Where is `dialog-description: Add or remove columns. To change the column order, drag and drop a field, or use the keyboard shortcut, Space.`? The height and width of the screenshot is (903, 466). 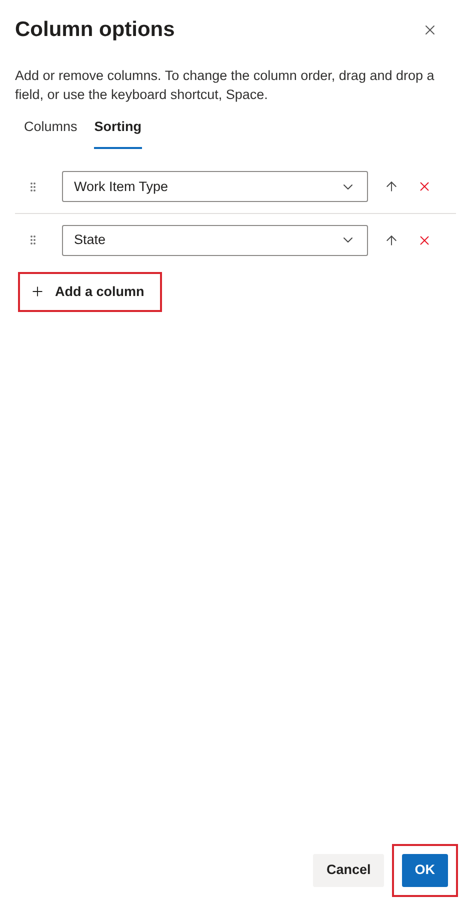
dialog-description: Add or remove columns. To change the column order, drag and drop a field, or use the keyboard shortcut, Space. is located at coordinates (225, 85).